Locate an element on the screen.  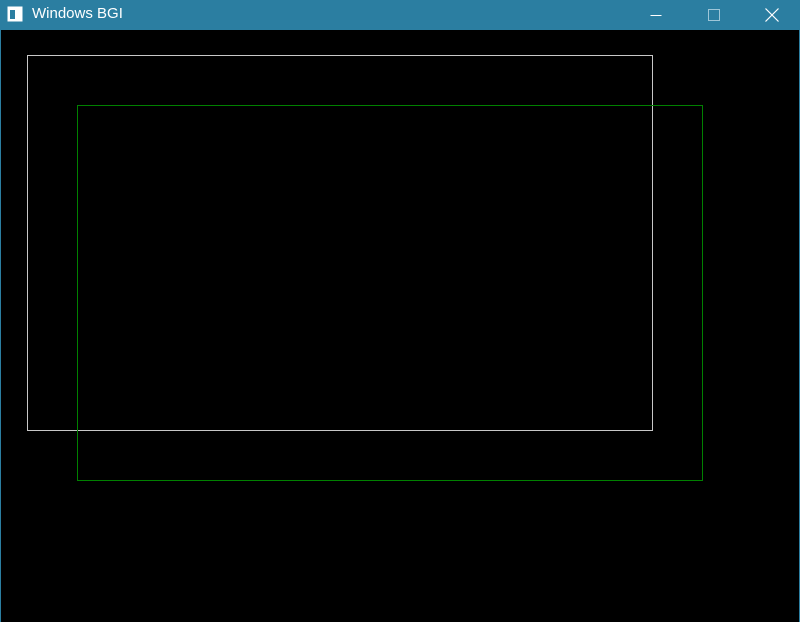
minimize-icon is located at coordinates (656, 15).